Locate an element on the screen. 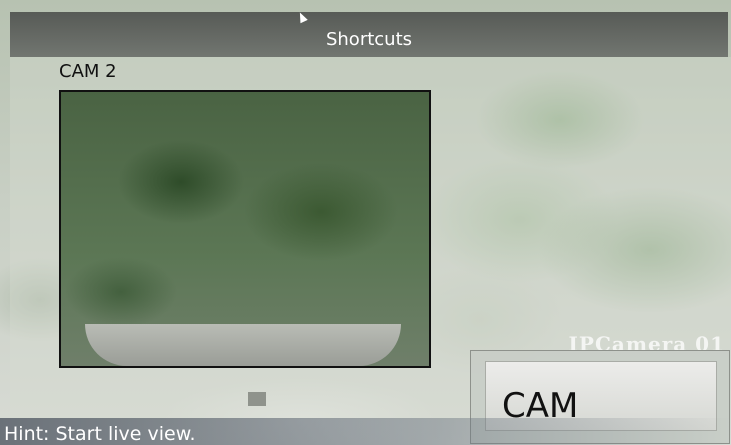 This screenshot has width=731, height=445. scroll-indicator is located at coordinates (257, 399).